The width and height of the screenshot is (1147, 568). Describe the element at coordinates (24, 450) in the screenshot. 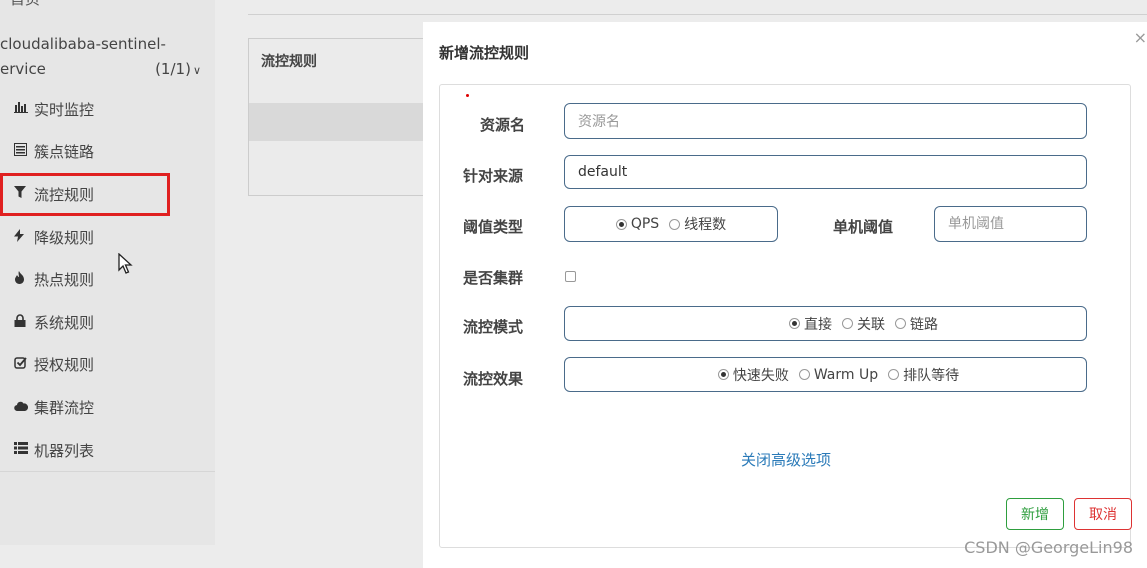

I see `th-list-icon` at that location.